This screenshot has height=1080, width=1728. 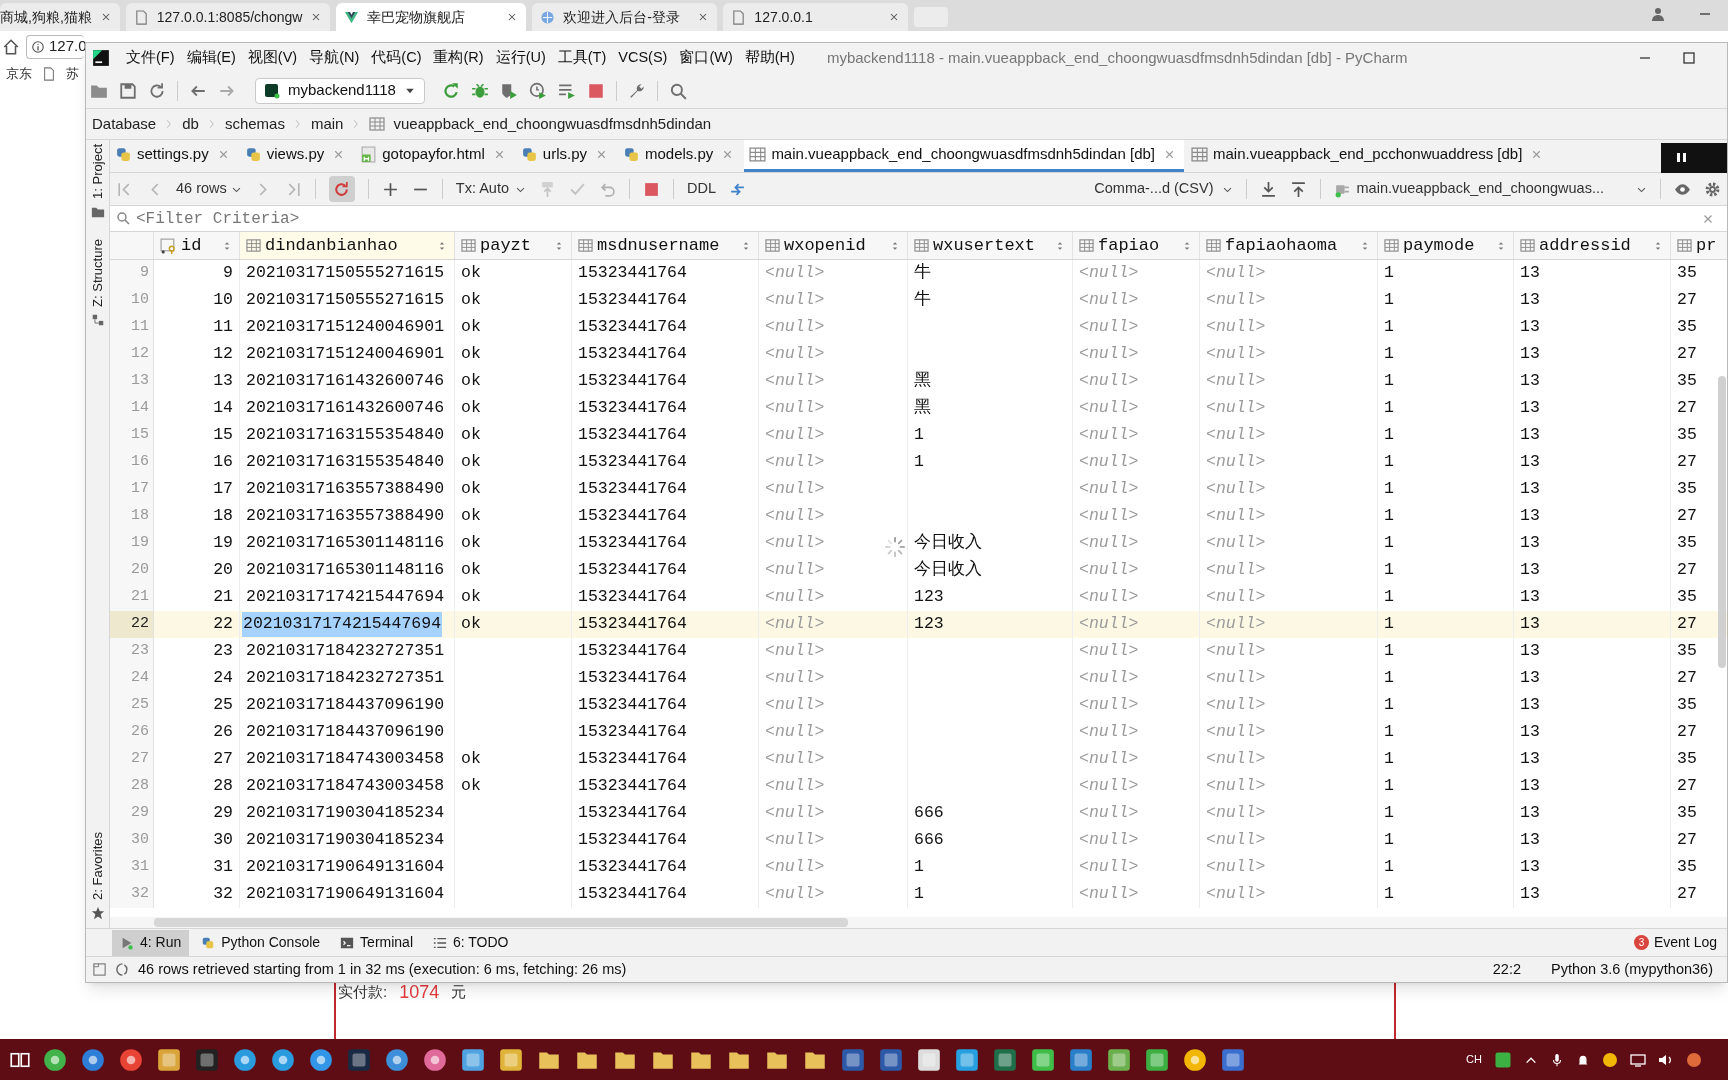 What do you see at coordinates (97, 913) in the screenshot?
I see `star-icon` at bounding box center [97, 913].